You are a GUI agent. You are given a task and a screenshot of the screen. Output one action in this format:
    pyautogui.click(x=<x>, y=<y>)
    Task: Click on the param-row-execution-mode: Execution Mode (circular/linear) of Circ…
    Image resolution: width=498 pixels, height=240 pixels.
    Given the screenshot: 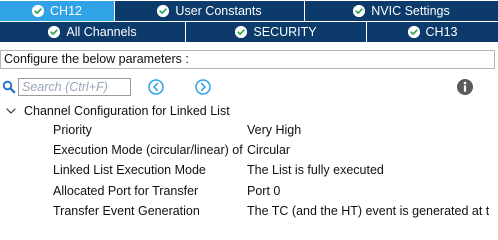 What is the action you would take?
    pyautogui.click(x=249, y=151)
    